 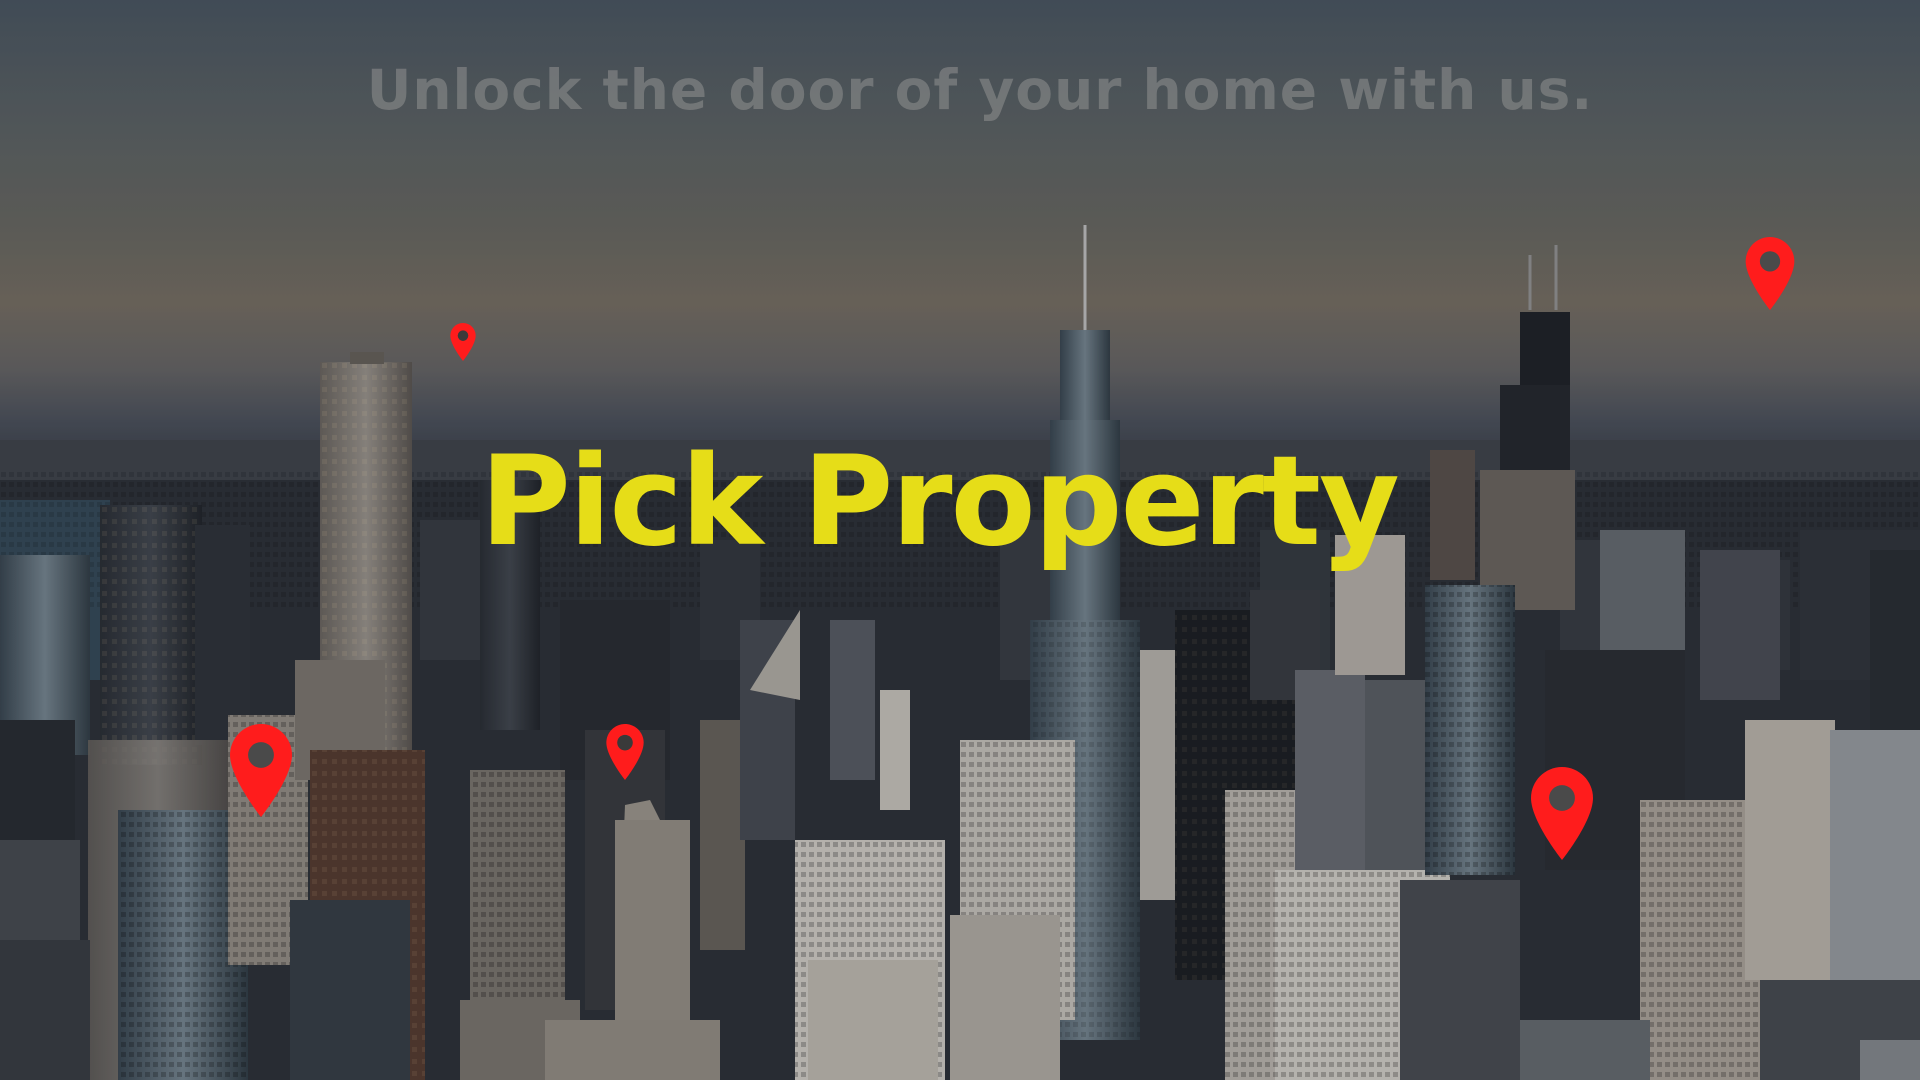 I want to click on brand-title: Pick Property, so click(x=940, y=502).